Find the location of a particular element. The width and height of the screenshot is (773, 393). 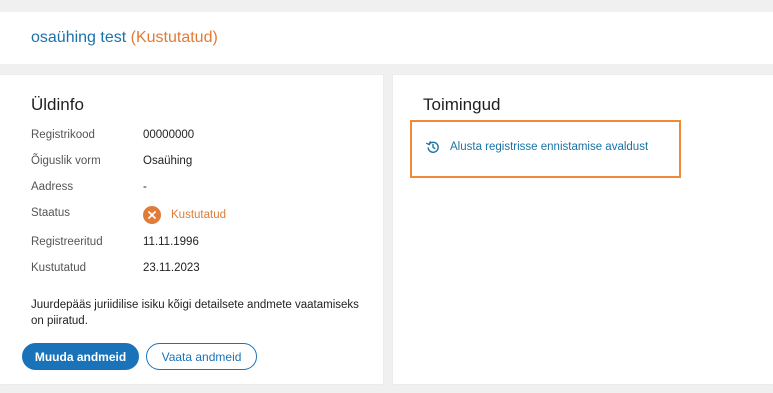

company-name: osaühing test is located at coordinates (79, 37).